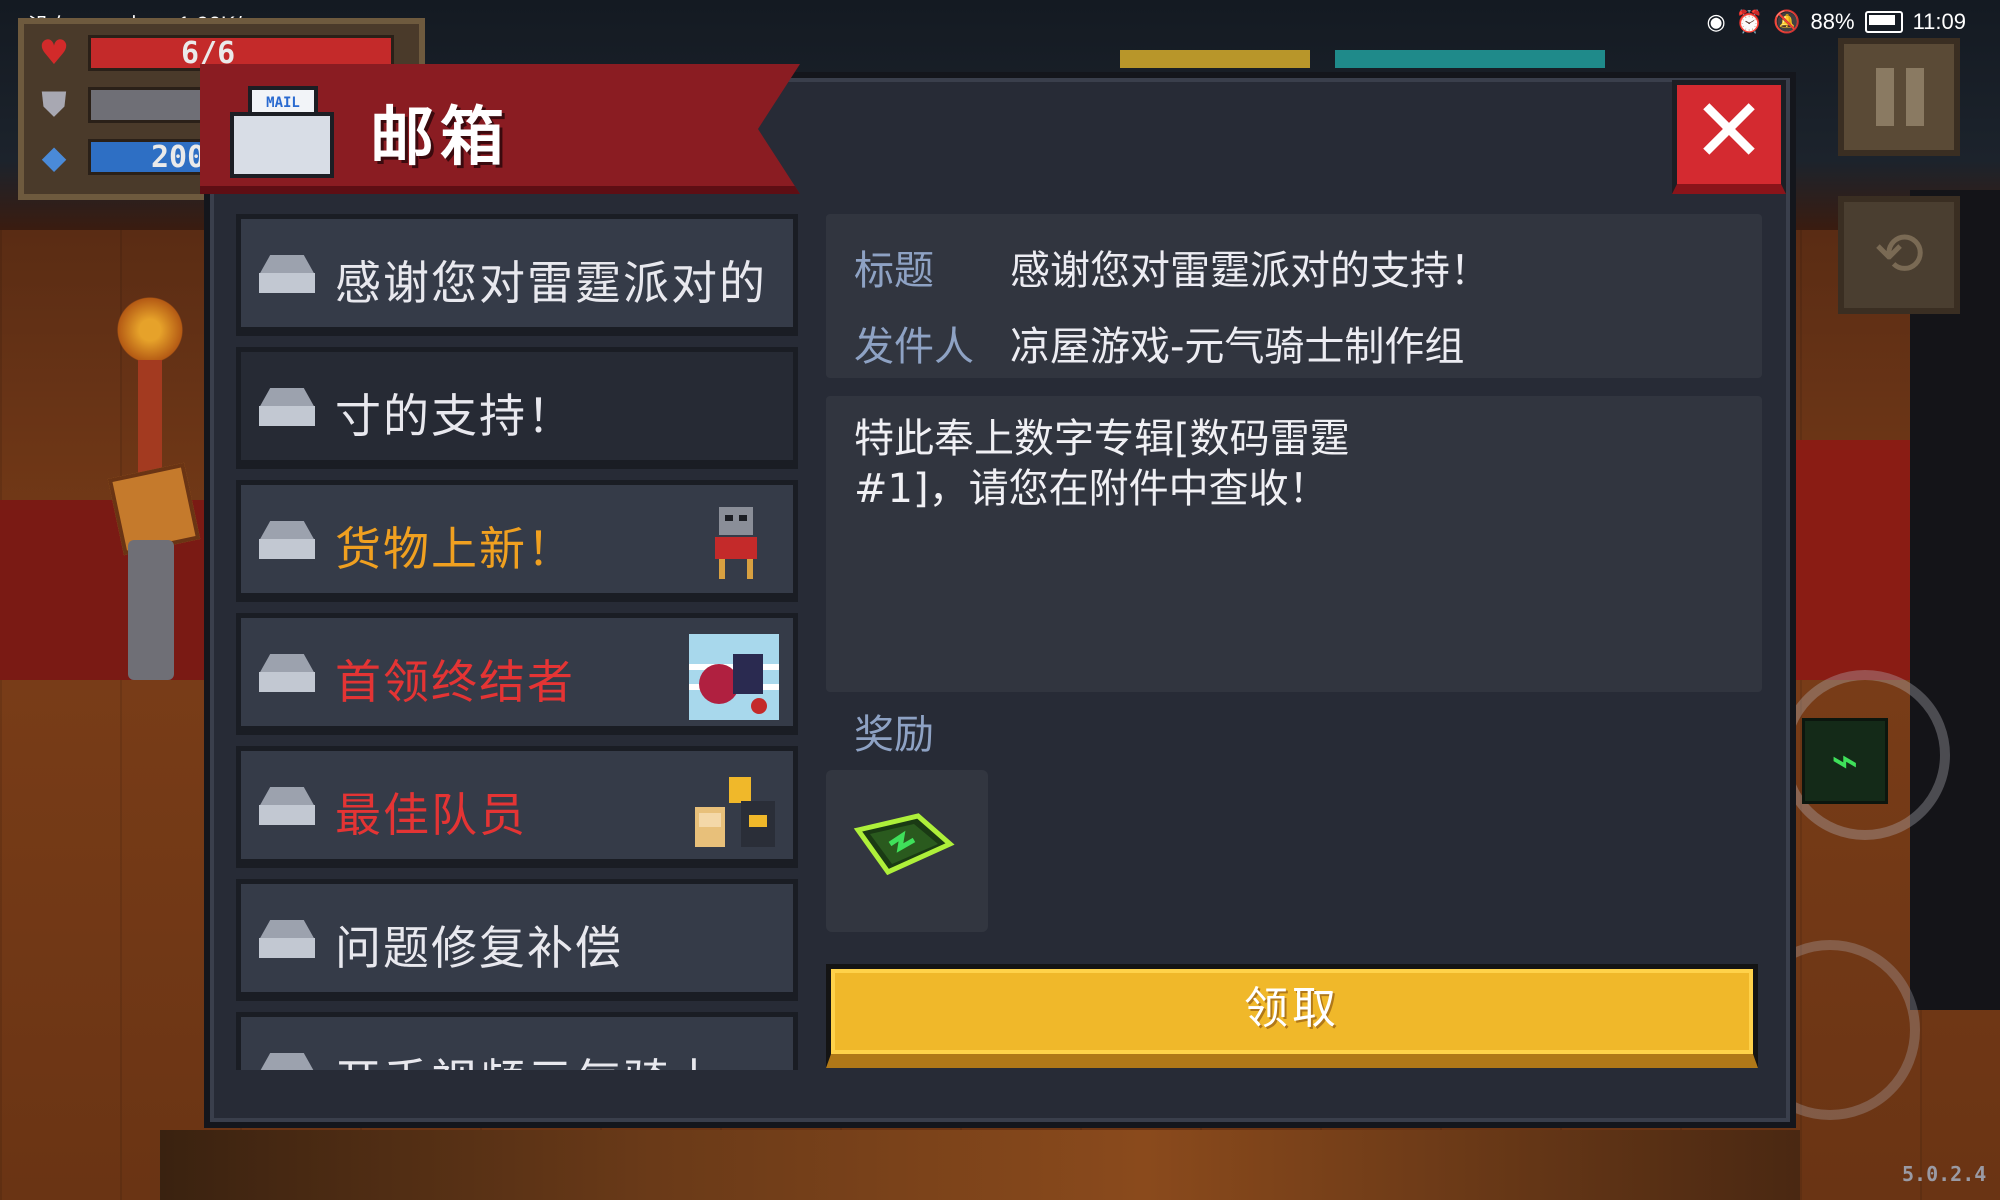 The image size is (2000, 1200). Describe the element at coordinates (1716, 21) in the screenshot. I see `eye-icon: ◉` at that location.